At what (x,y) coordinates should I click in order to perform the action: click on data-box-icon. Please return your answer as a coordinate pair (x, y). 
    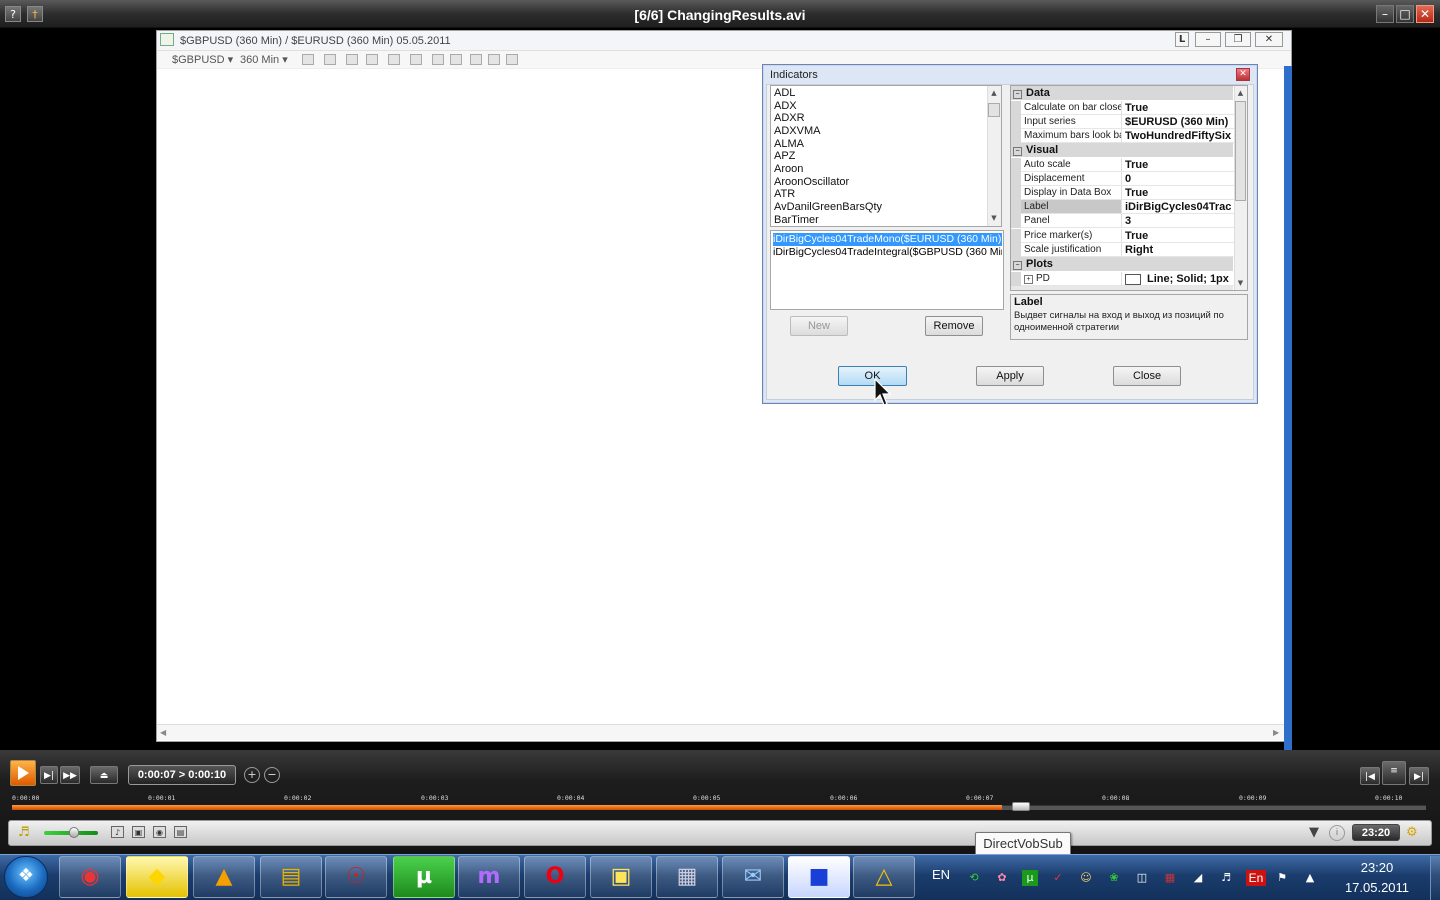
    Looking at the image, I should click on (476, 59).